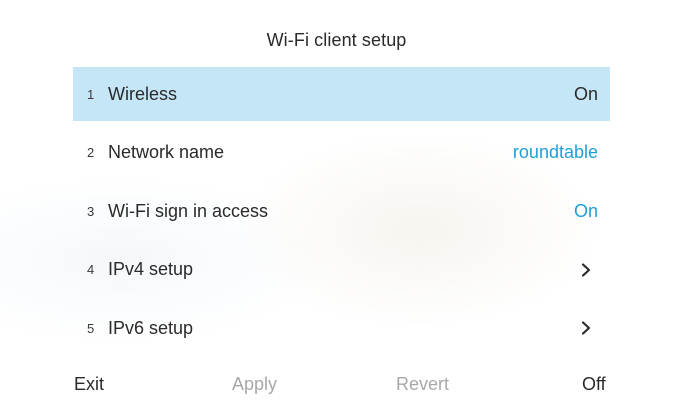  What do you see at coordinates (341, 94) in the screenshot?
I see `menu-item-wireless: 1 Wireless On` at bounding box center [341, 94].